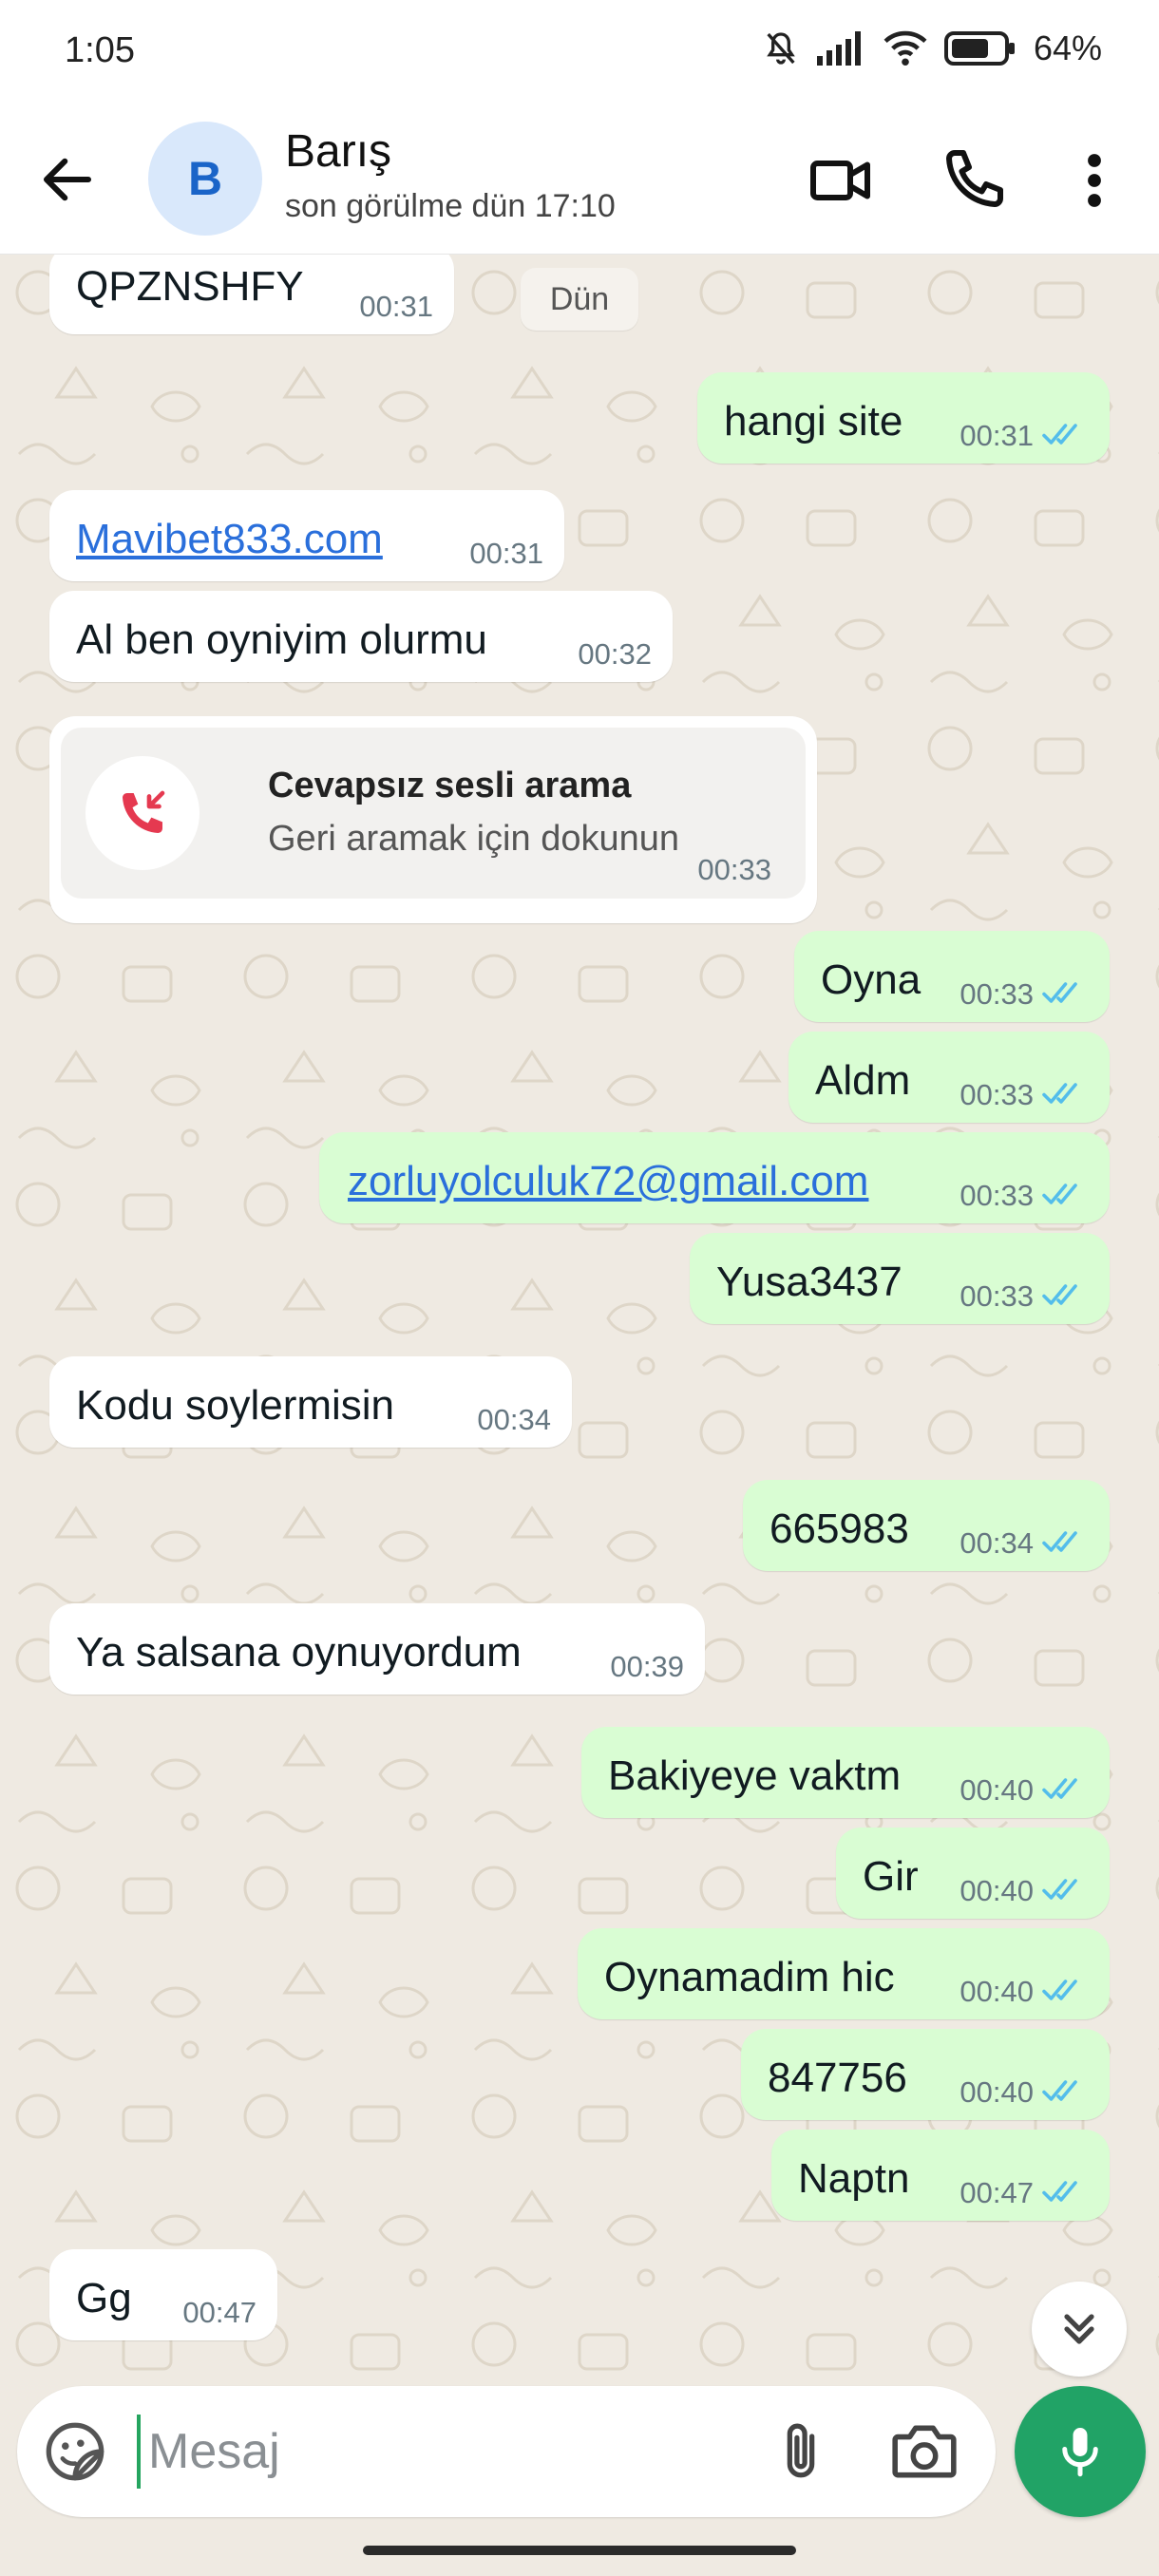 Image resolution: width=1159 pixels, height=2576 pixels. I want to click on sticker-button, so click(75, 2451).